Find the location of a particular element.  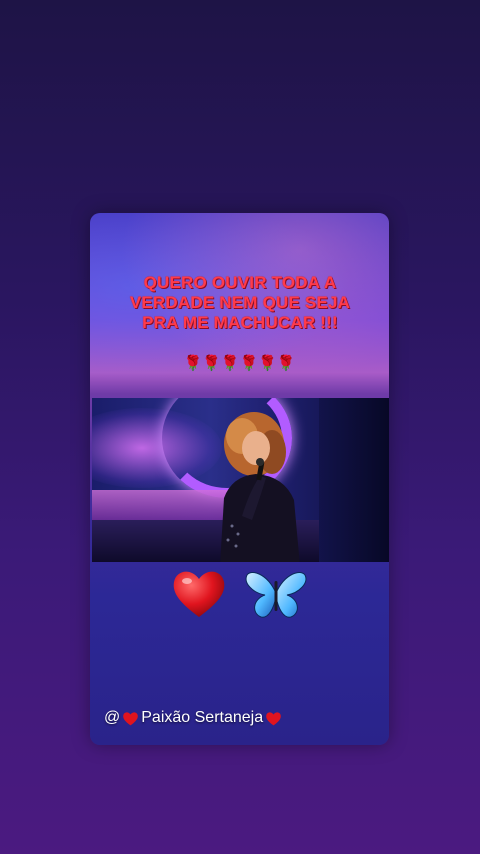

handle-name: Paixão Sertaneja is located at coordinates (202, 717).